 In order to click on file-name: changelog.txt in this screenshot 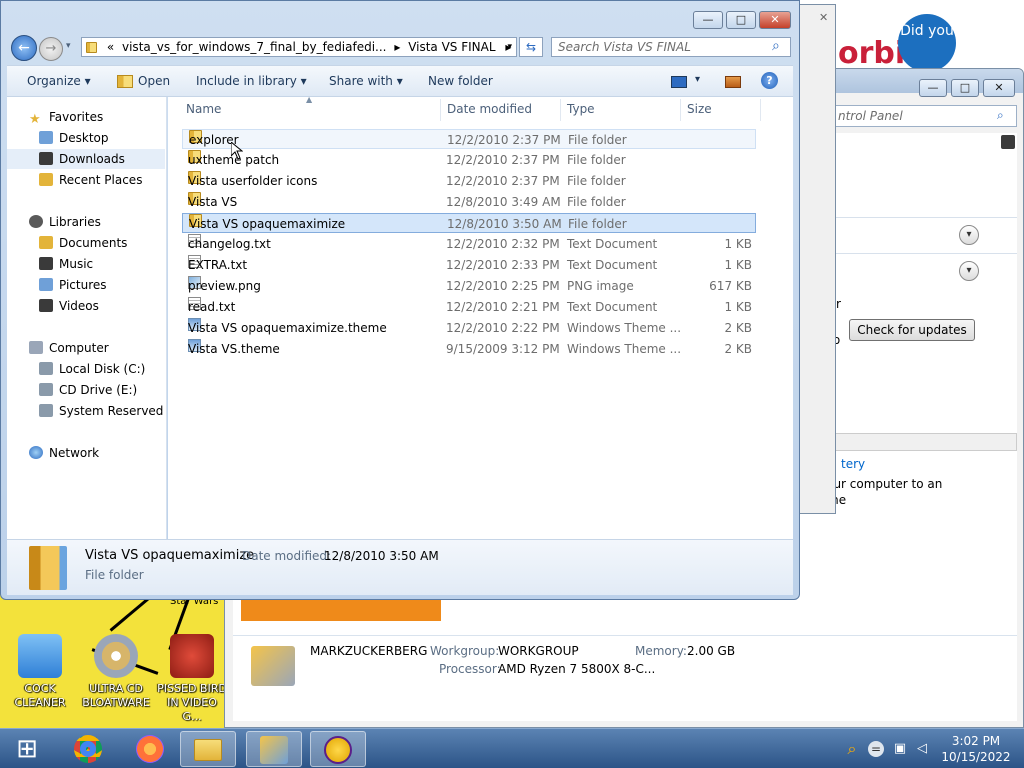, I will do `click(229, 244)`.